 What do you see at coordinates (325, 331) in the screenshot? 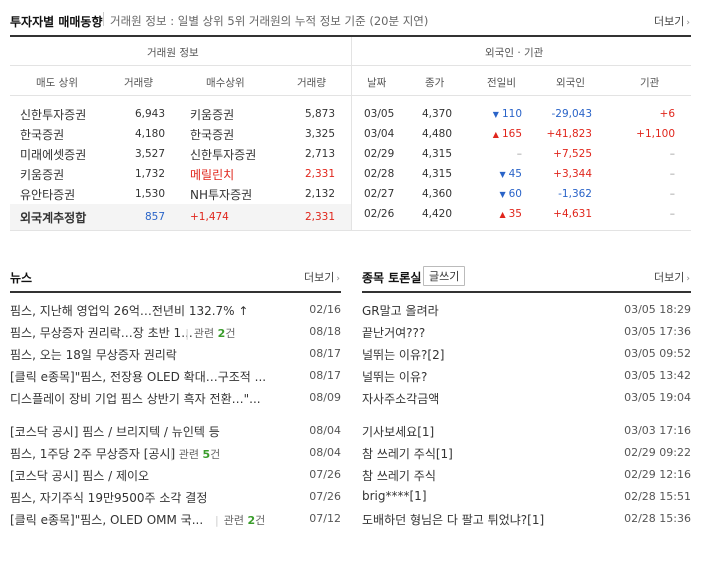
I see `news-date: 08/18` at bounding box center [325, 331].